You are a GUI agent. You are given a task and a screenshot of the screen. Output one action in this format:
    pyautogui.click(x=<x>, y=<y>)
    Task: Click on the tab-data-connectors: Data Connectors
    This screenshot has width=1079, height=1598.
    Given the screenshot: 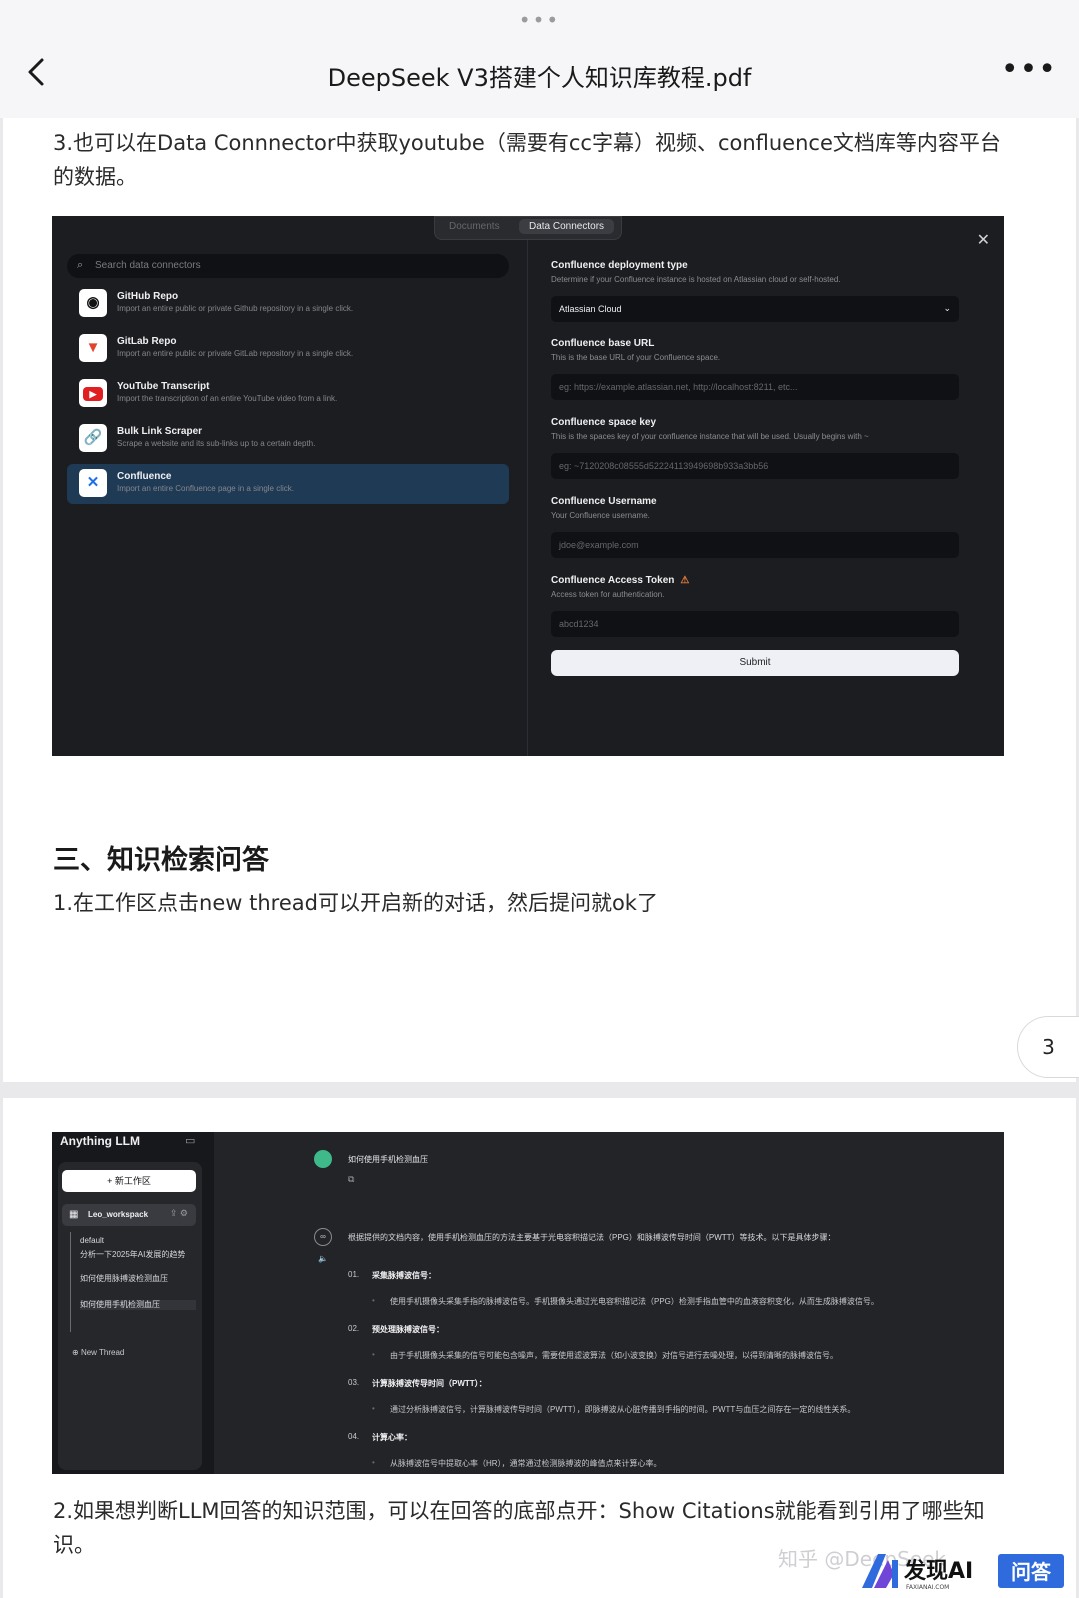 What is the action you would take?
    pyautogui.click(x=567, y=226)
    